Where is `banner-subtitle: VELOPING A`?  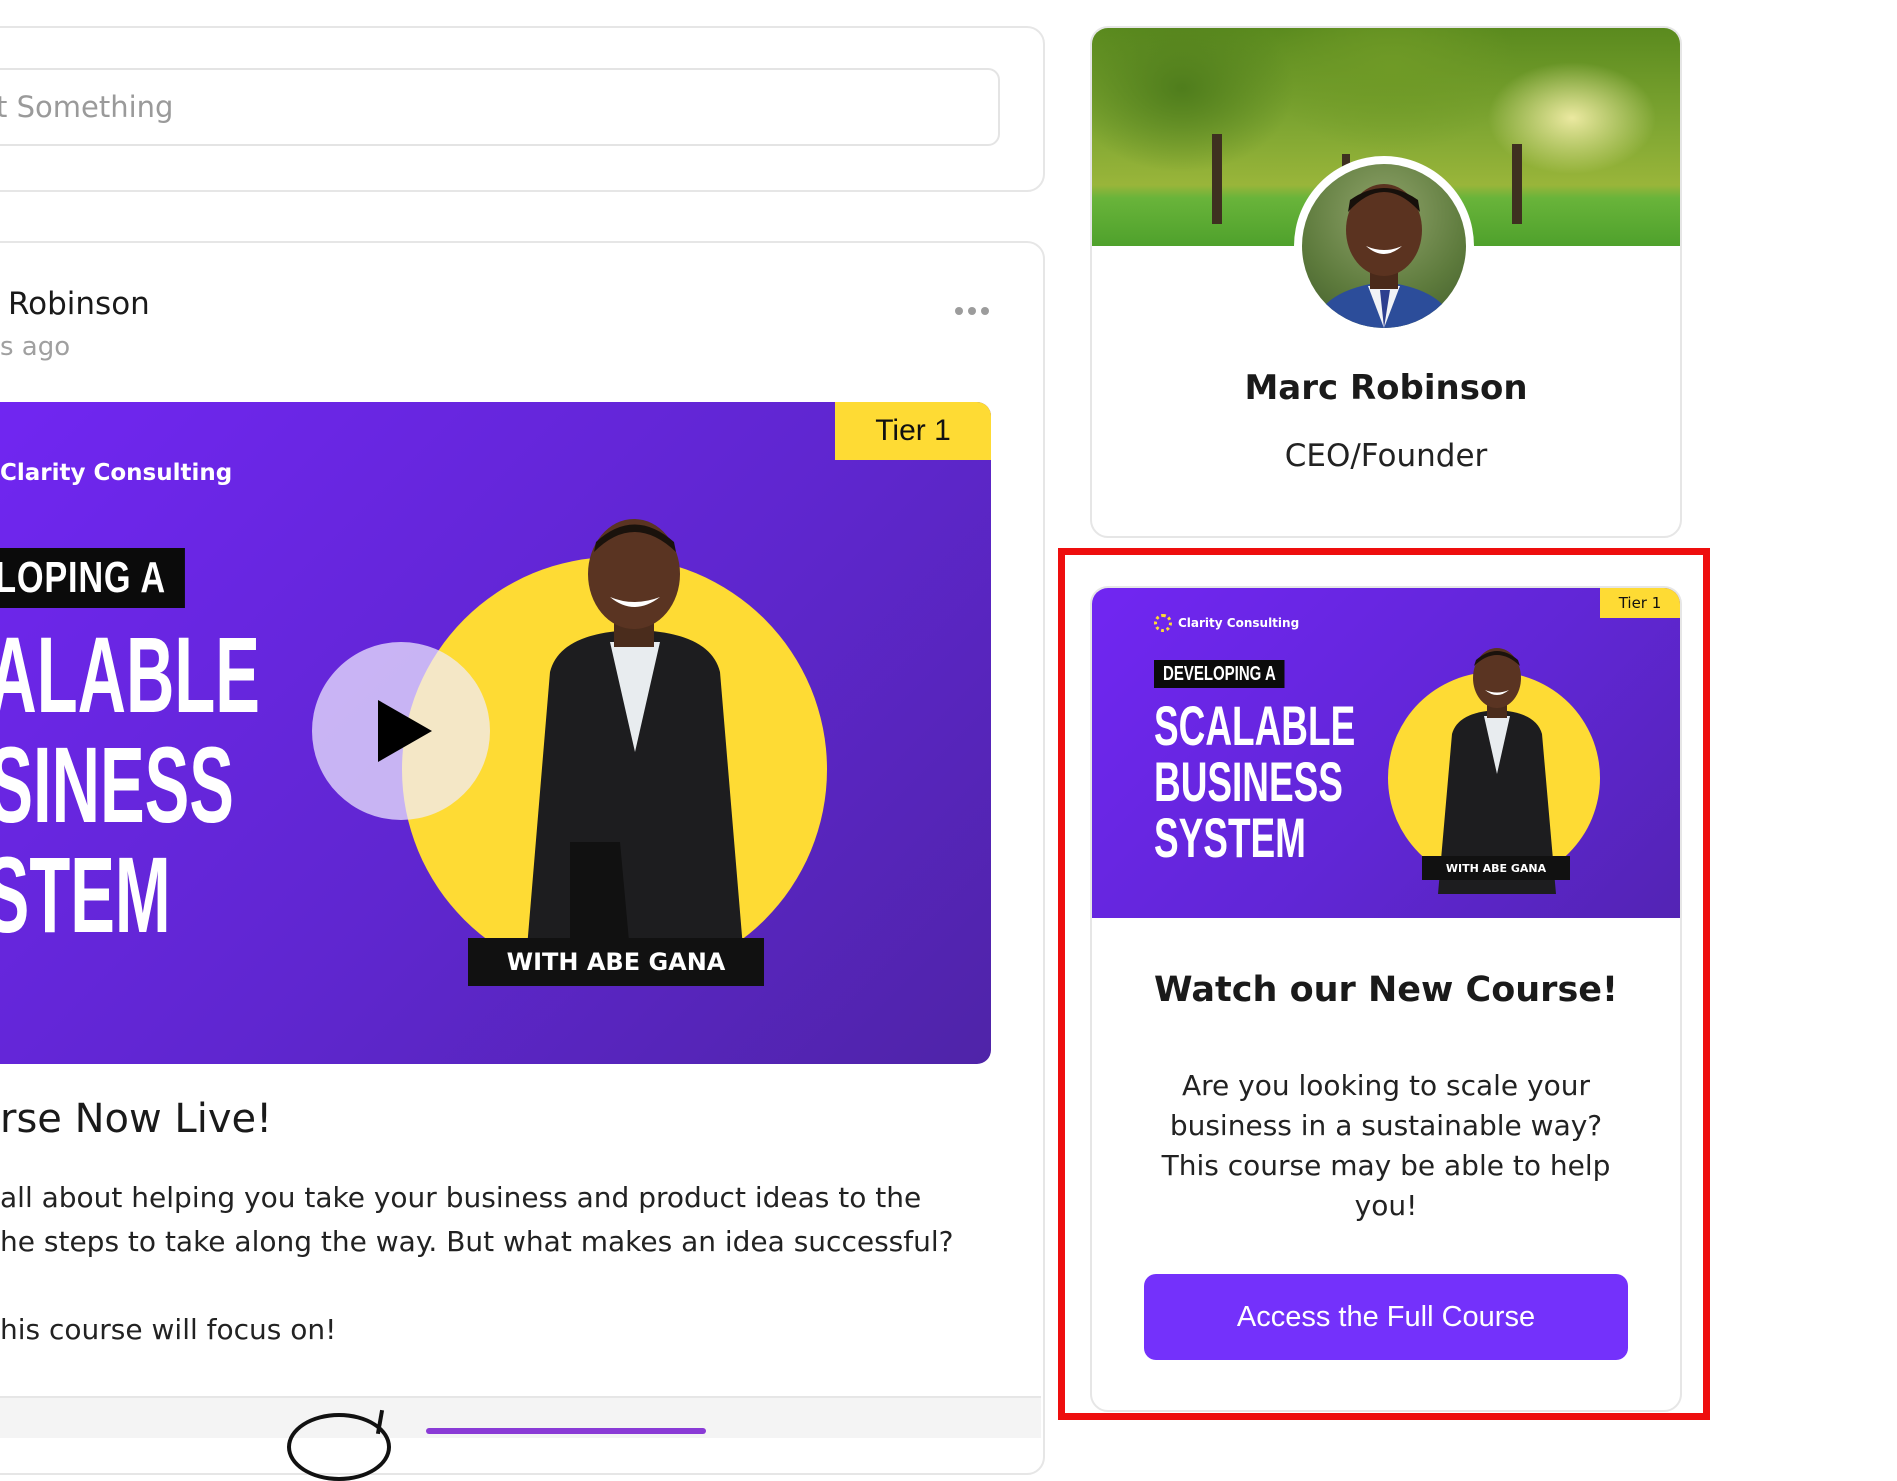 banner-subtitle: VELOPING A is located at coordinates (92, 578).